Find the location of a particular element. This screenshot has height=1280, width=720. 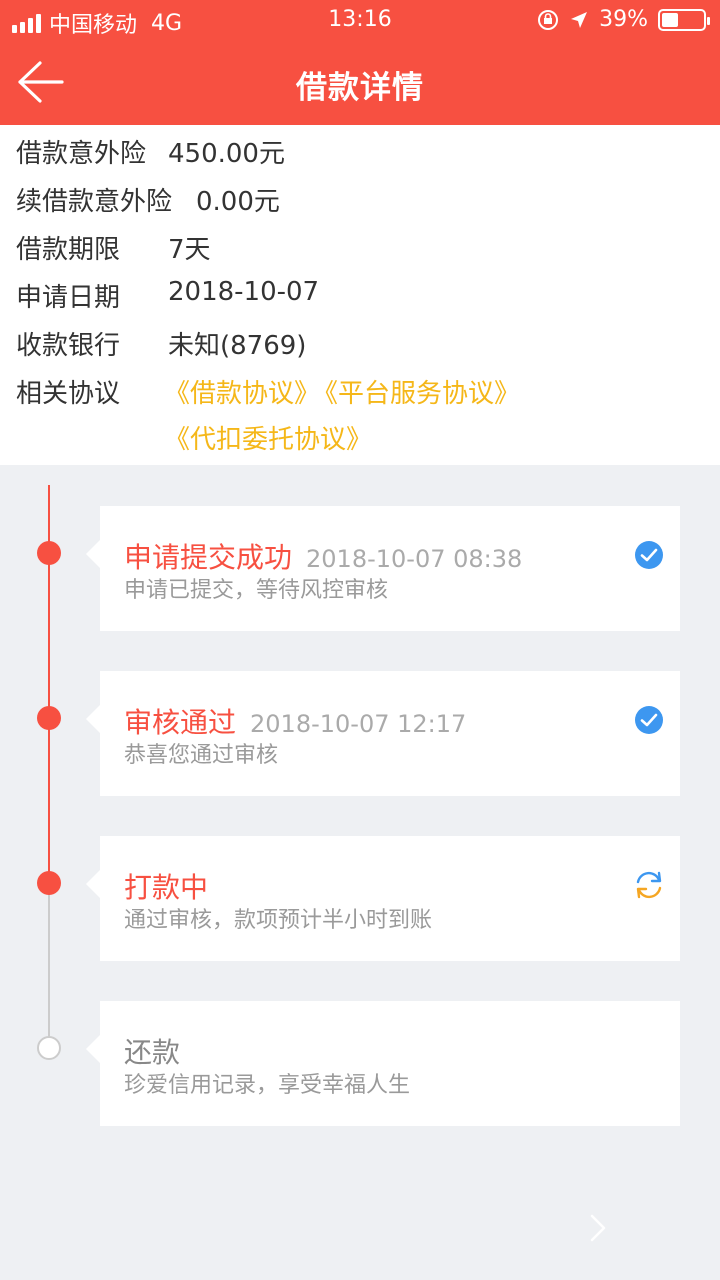

info-row-insurance: 借款意外险 is located at coordinates (81, 151).